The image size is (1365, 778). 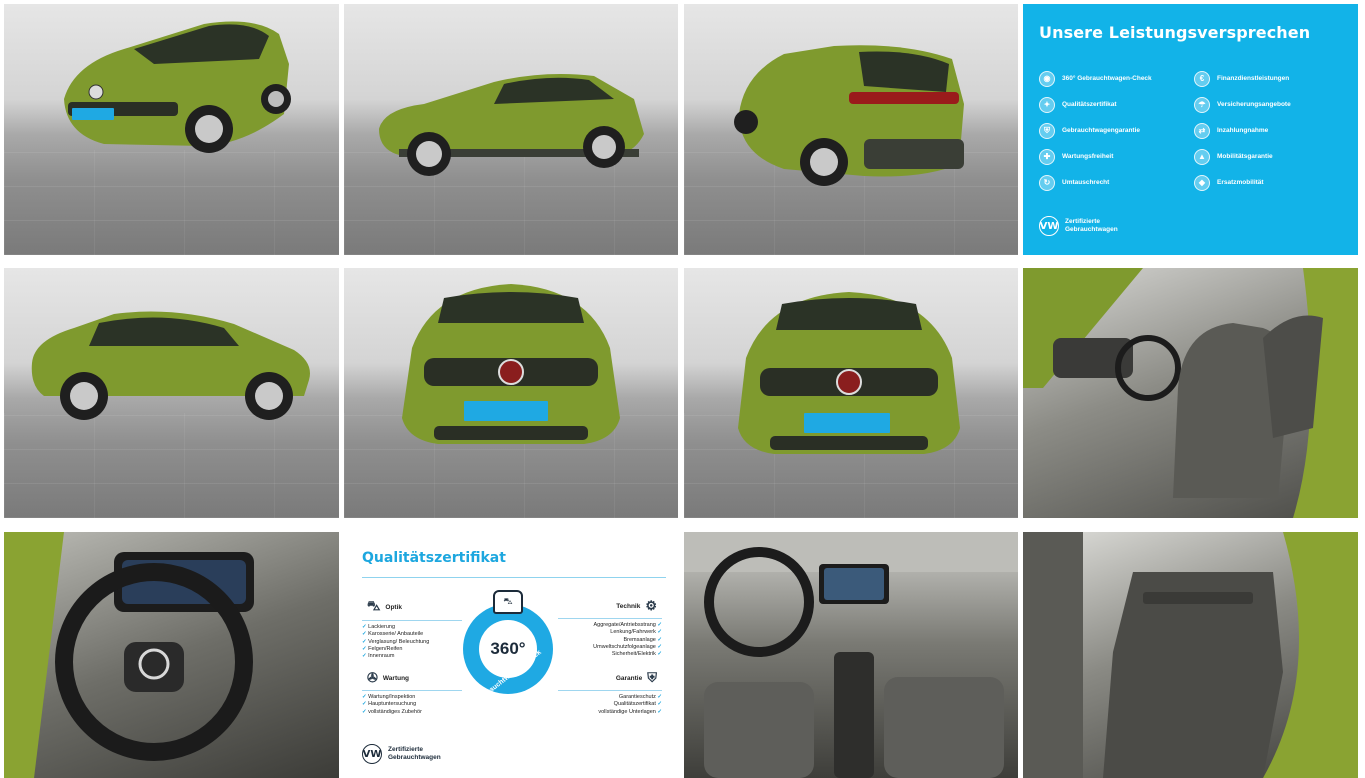 I want to click on center-value: 360°, so click(x=508, y=648).